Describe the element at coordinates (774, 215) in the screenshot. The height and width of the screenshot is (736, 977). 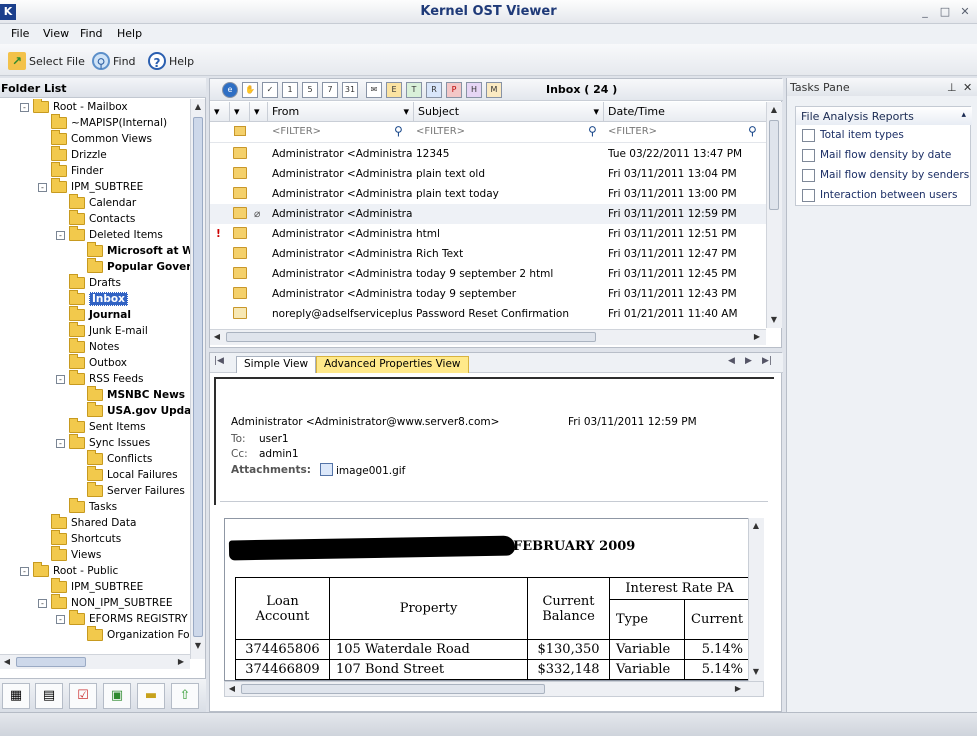
I see `message-vertical-scrollbar: ▲ ▼` at that location.